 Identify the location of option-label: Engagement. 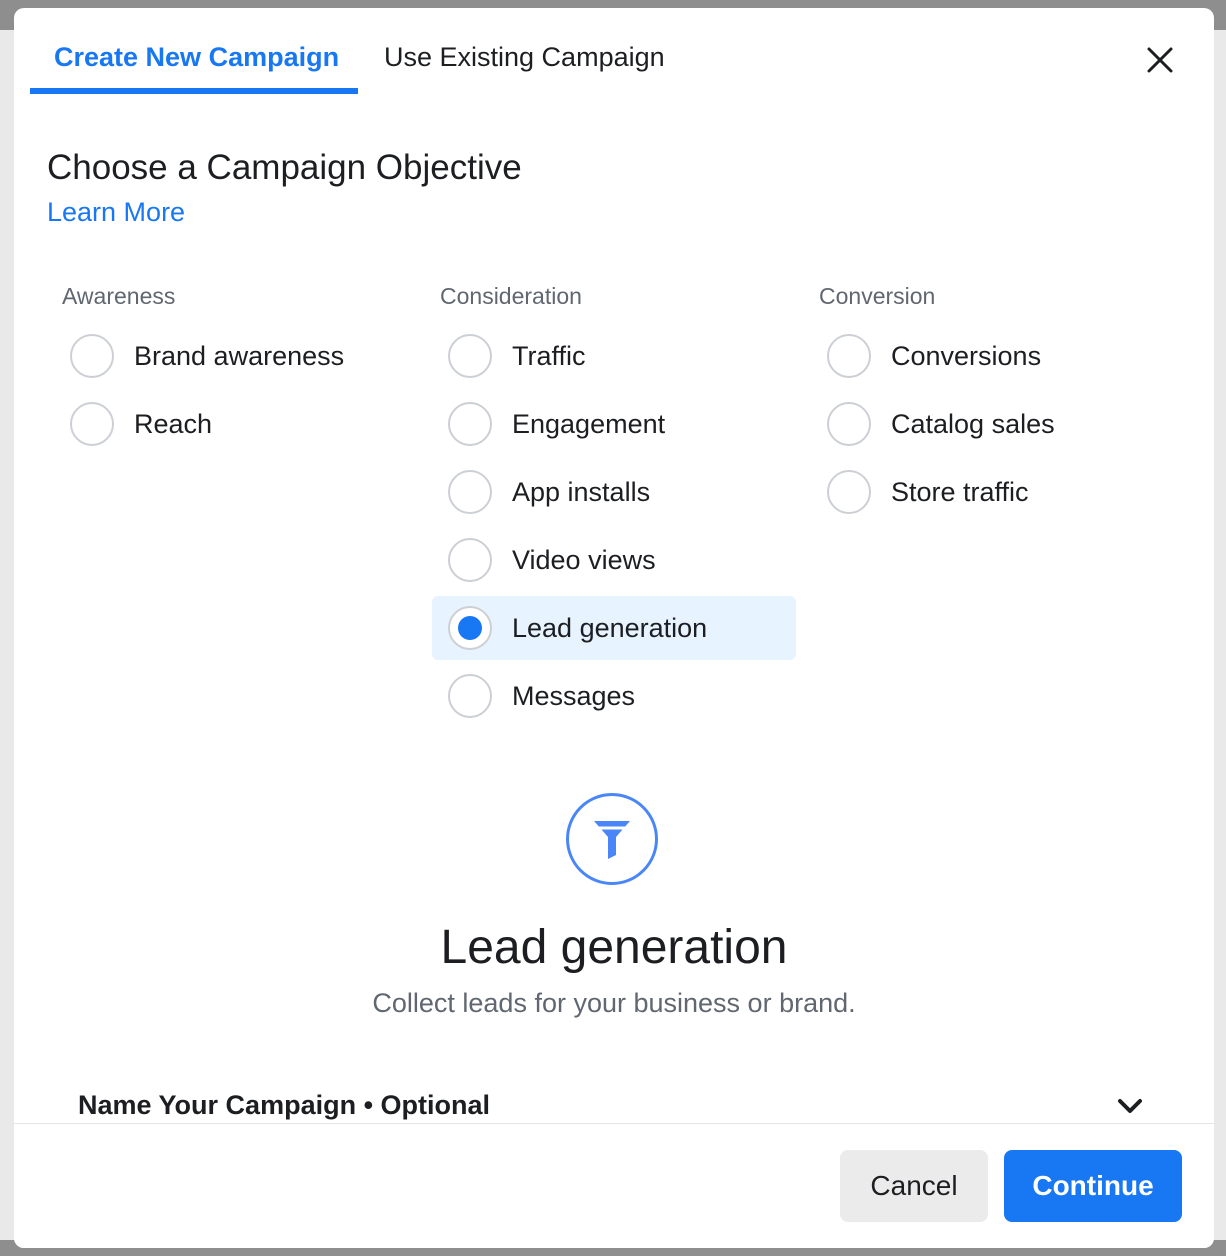
(589, 423).